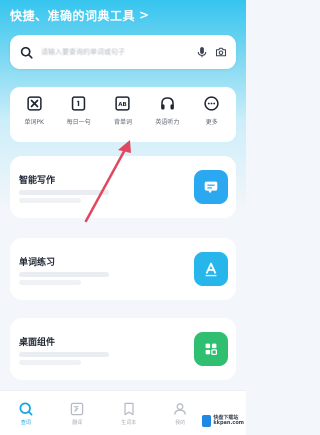 Image resolution: width=320 pixels, height=435 pixels. I want to click on site-watermark: 快盘下载站 kkpan.com, so click(223, 421).